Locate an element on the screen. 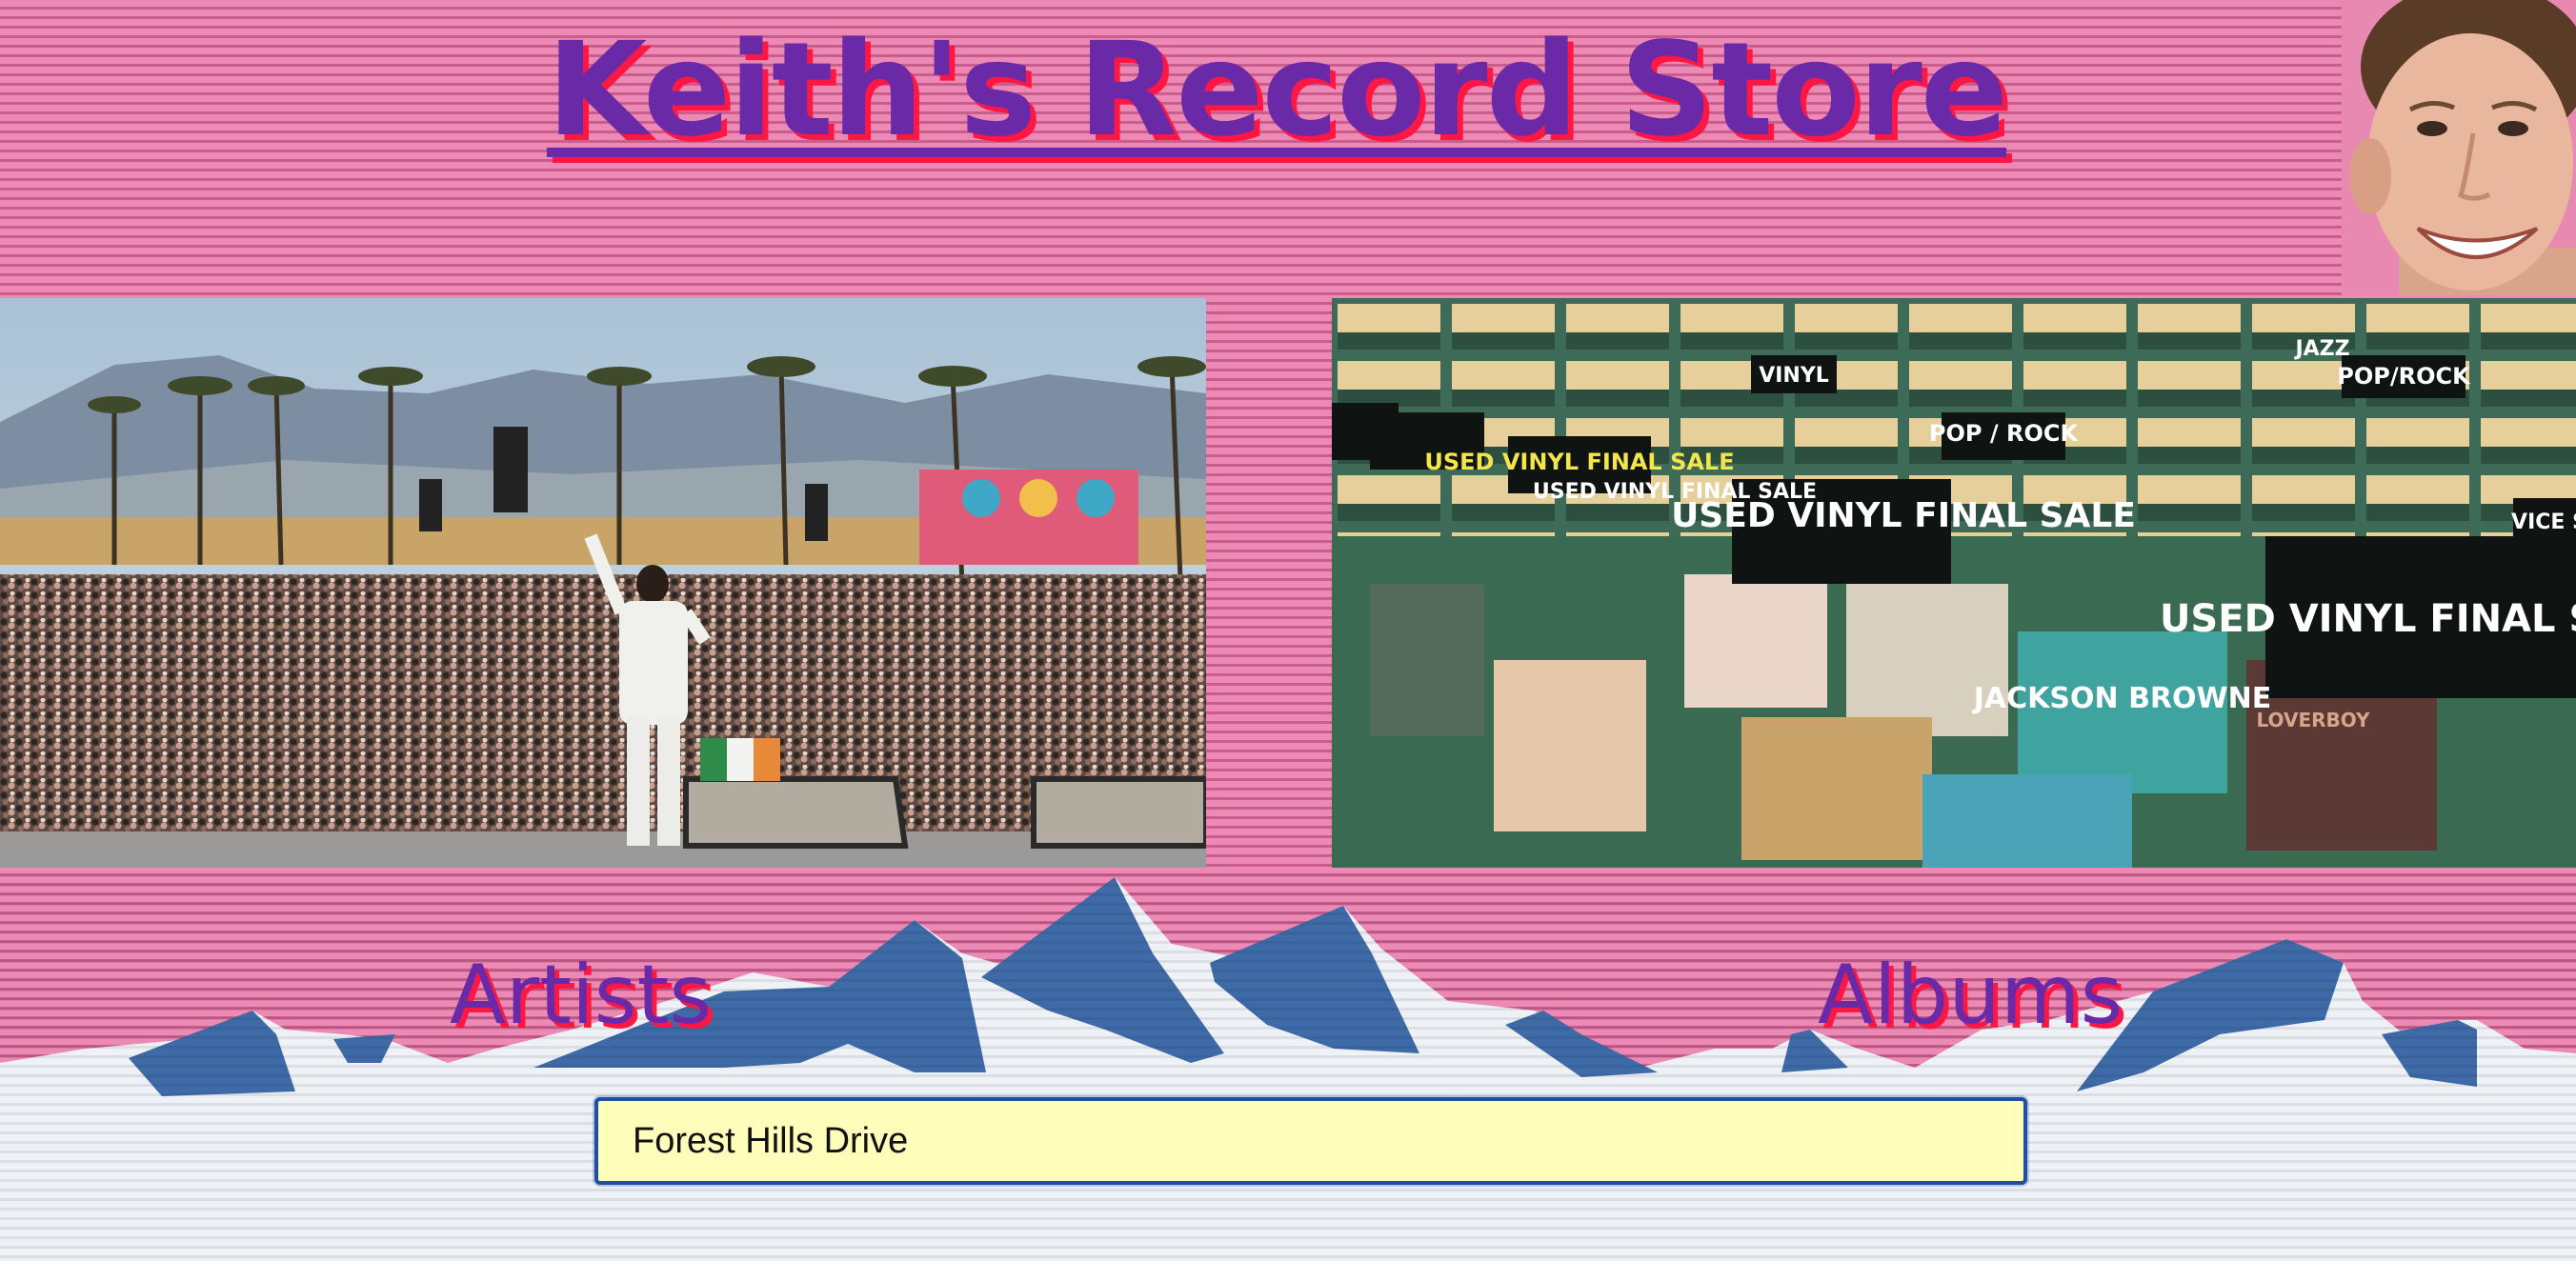 This screenshot has width=2576, height=1261. sign-used-vinyl-2: USED VINYL FINAL SALE is located at coordinates (2368, 619).